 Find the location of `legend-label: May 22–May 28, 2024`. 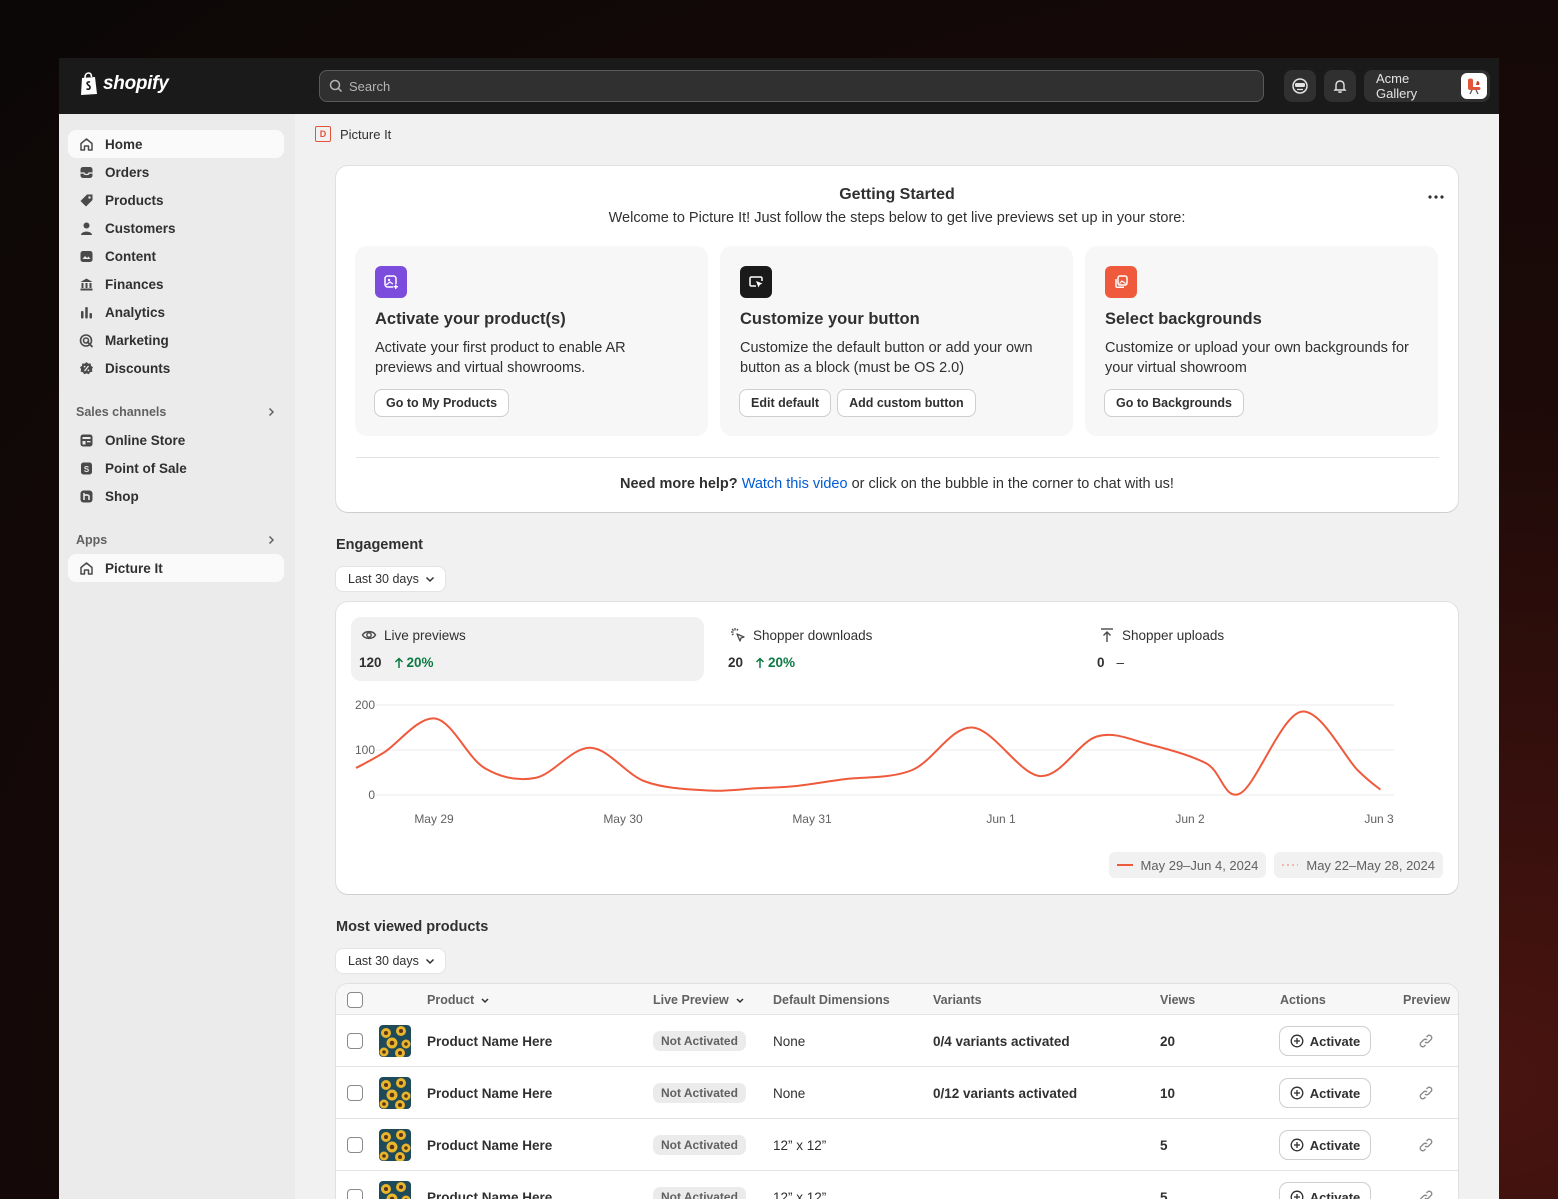

legend-label: May 22–May 28, 2024 is located at coordinates (1370, 865).